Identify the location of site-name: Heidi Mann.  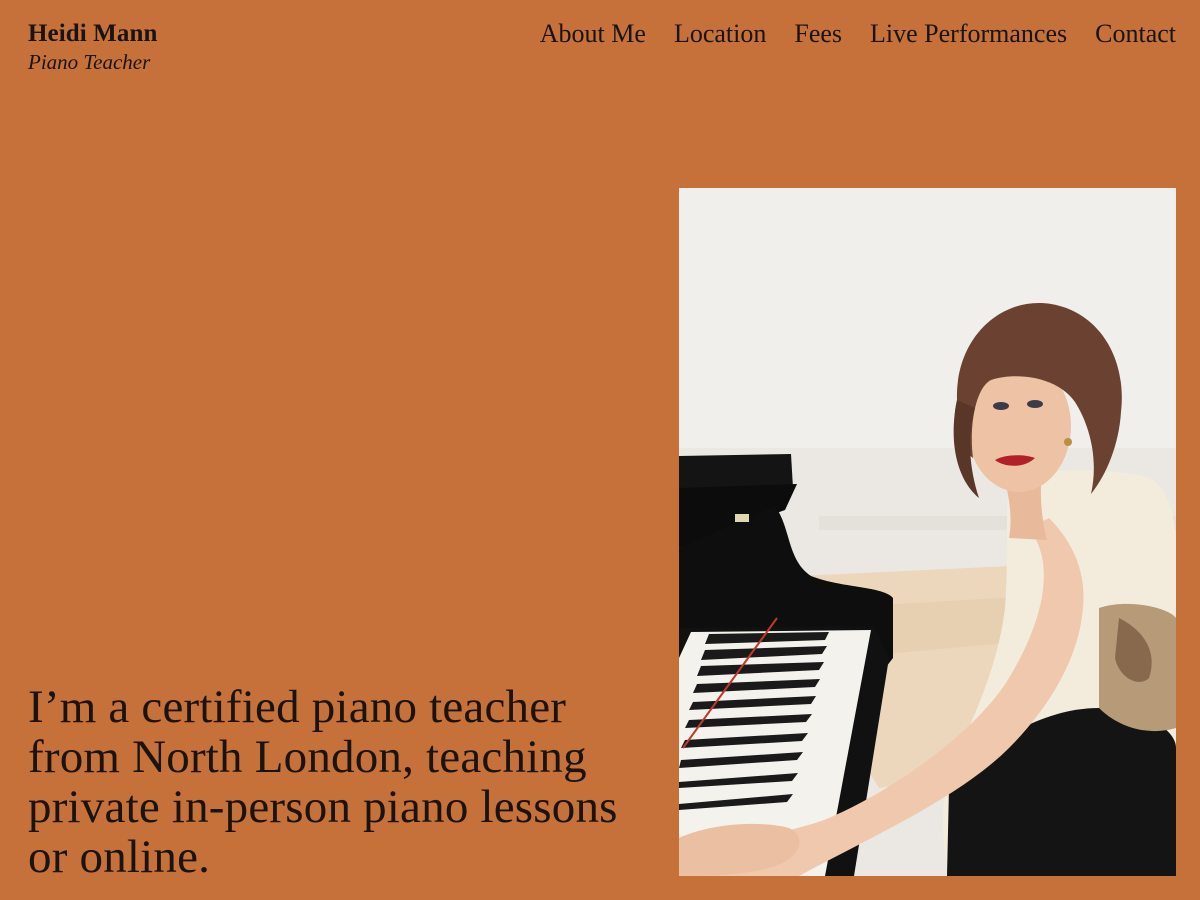
(93, 34).